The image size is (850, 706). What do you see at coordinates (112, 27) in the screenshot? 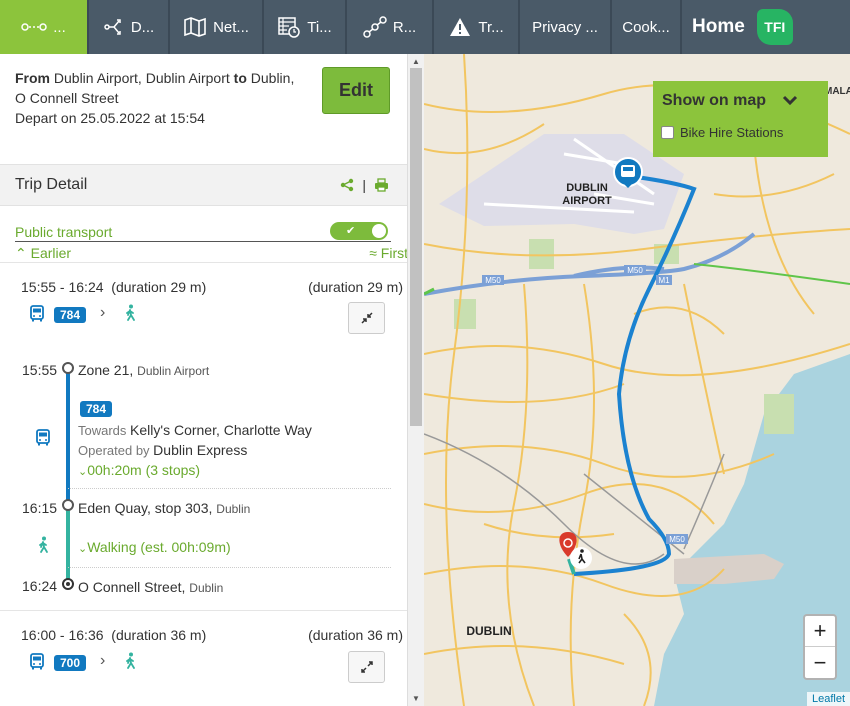
I see `directions-icon` at bounding box center [112, 27].